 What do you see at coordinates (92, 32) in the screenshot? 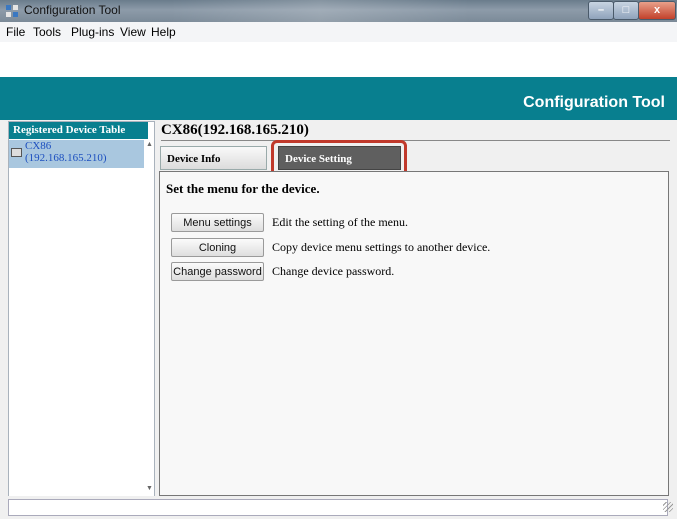
I see `menu-plugins: Plug-ins` at bounding box center [92, 32].